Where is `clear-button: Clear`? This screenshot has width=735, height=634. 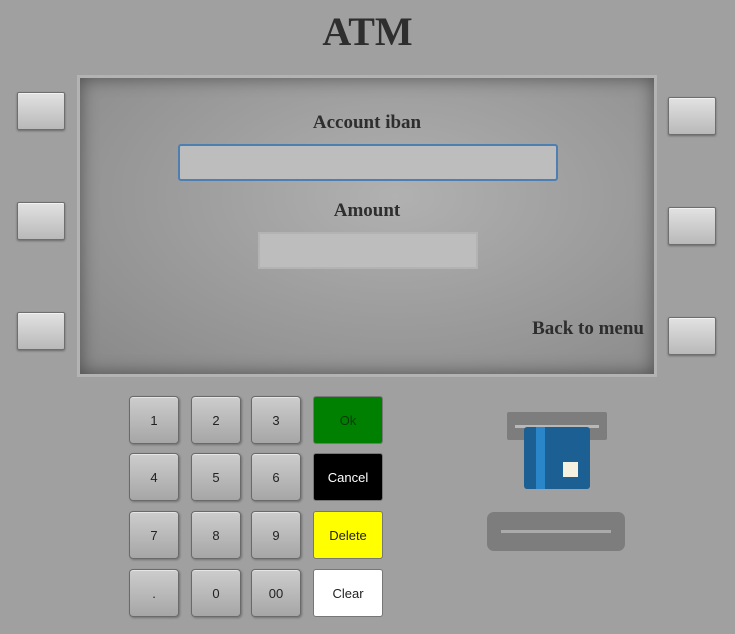
clear-button: Clear is located at coordinates (348, 593).